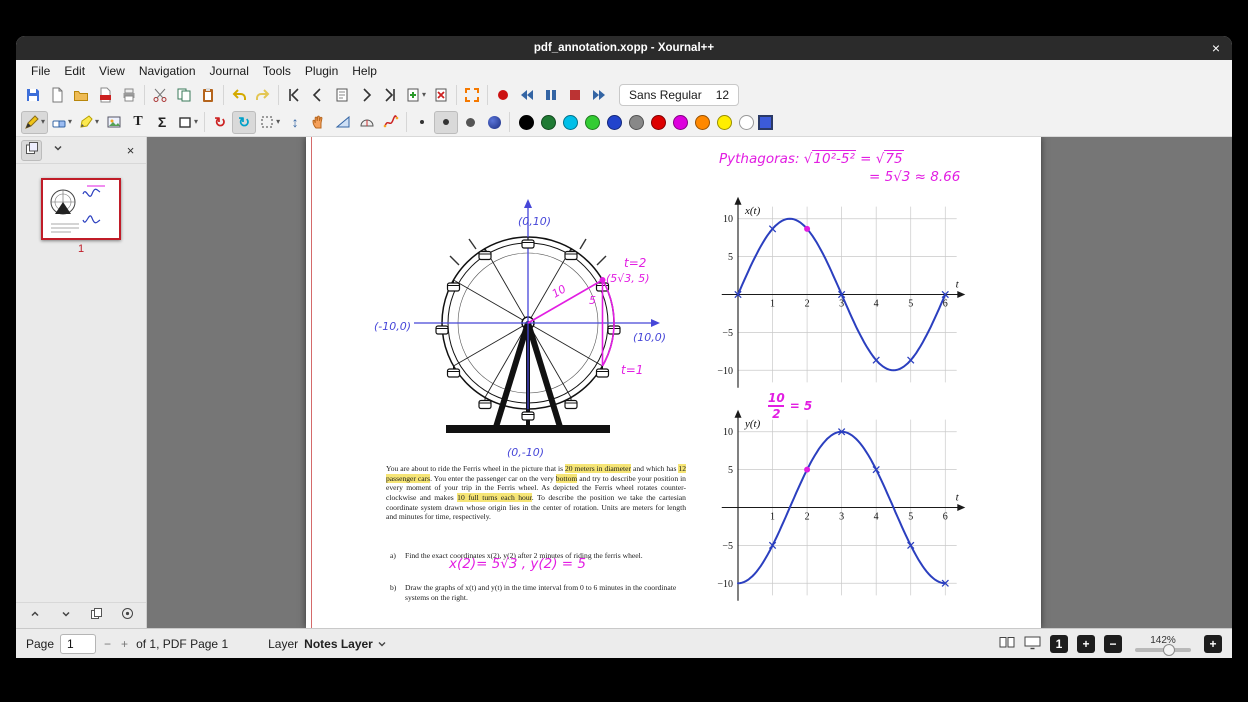 This screenshot has width=1248, height=702. I want to click on new-document-button, so click(57, 94).